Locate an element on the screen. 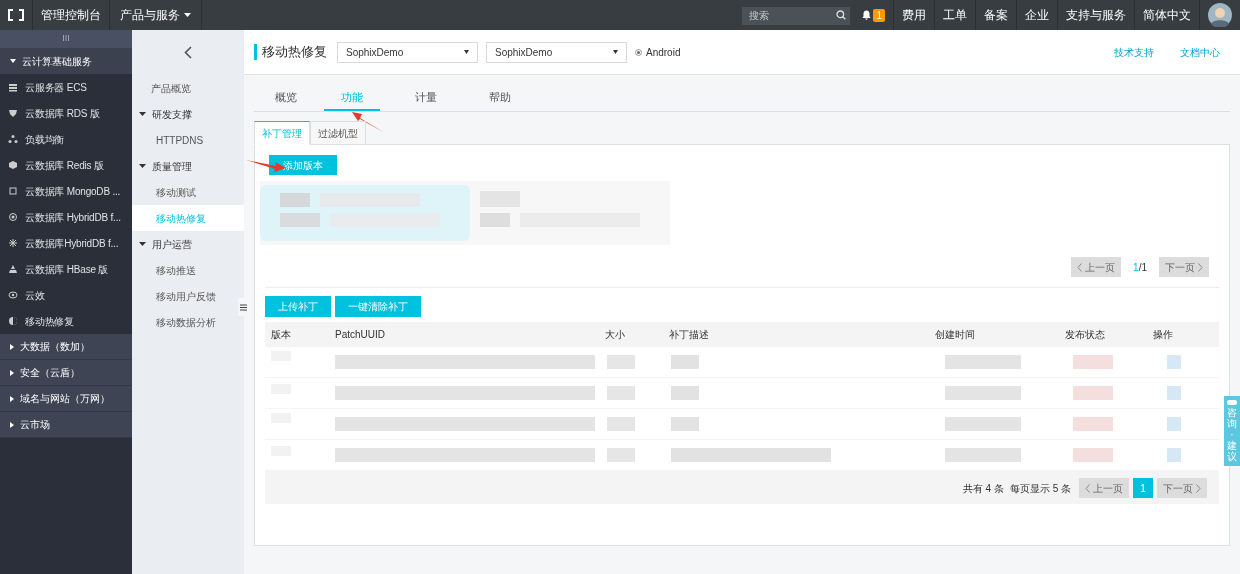 The width and height of the screenshot is (1240, 574). subnav-group: 质量管理 is located at coordinates (188, 166).